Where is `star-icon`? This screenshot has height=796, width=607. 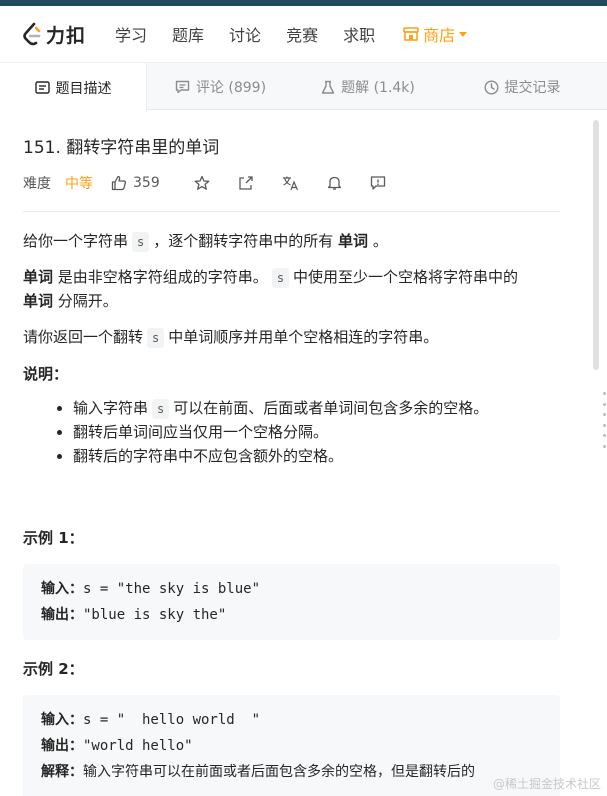
star-icon is located at coordinates (202, 182).